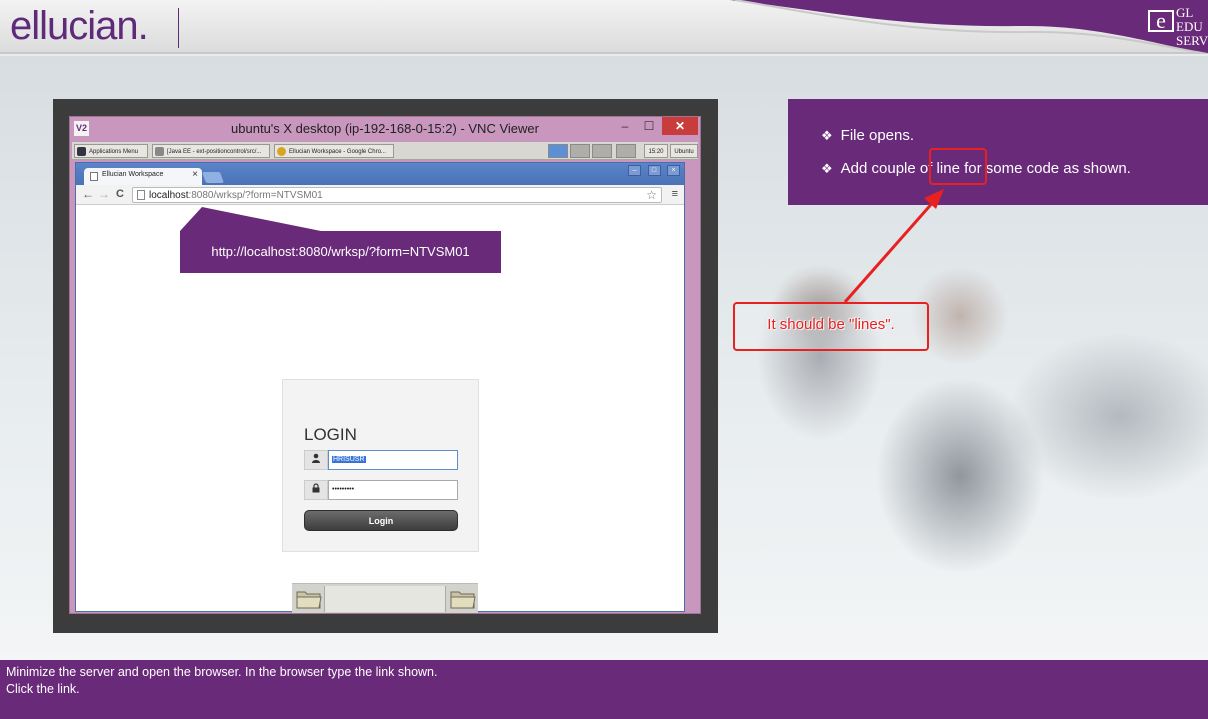 The width and height of the screenshot is (1208, 719). What do you see at coordinates (684, 151) in the screenshot?
I see `user-menu: Ubuntu` at bounding box center [684, 151].